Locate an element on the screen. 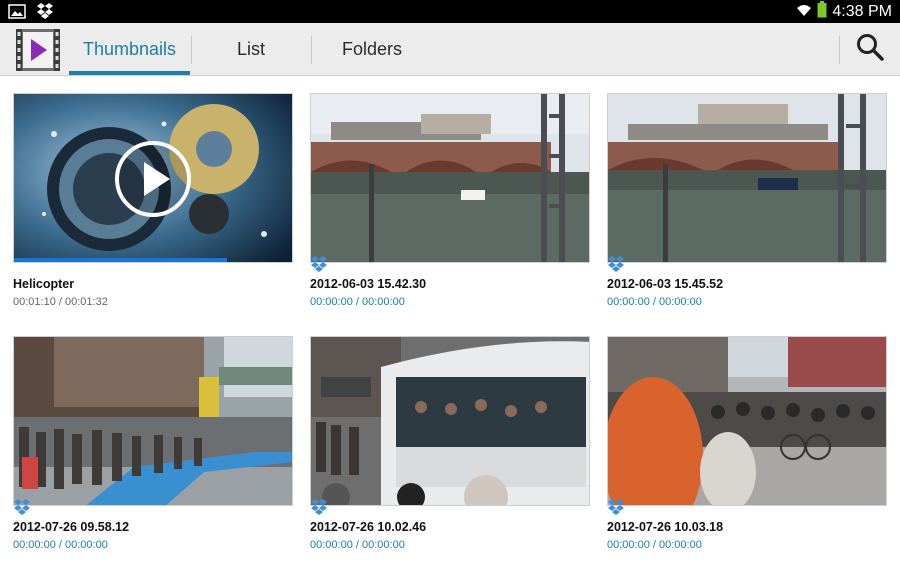  status-left-icons is located at coordinates (31, 13).